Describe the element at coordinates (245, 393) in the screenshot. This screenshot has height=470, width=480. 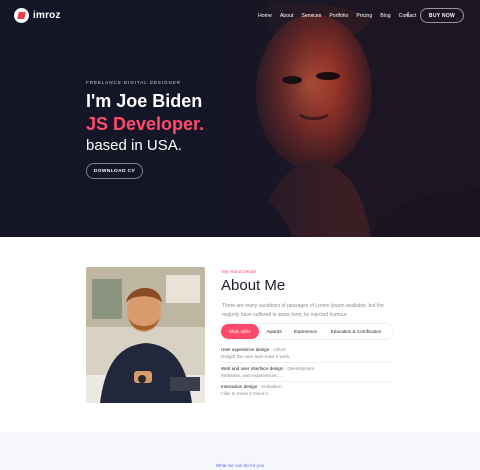
I see `skill-description: I like to move it move it.` at that location.